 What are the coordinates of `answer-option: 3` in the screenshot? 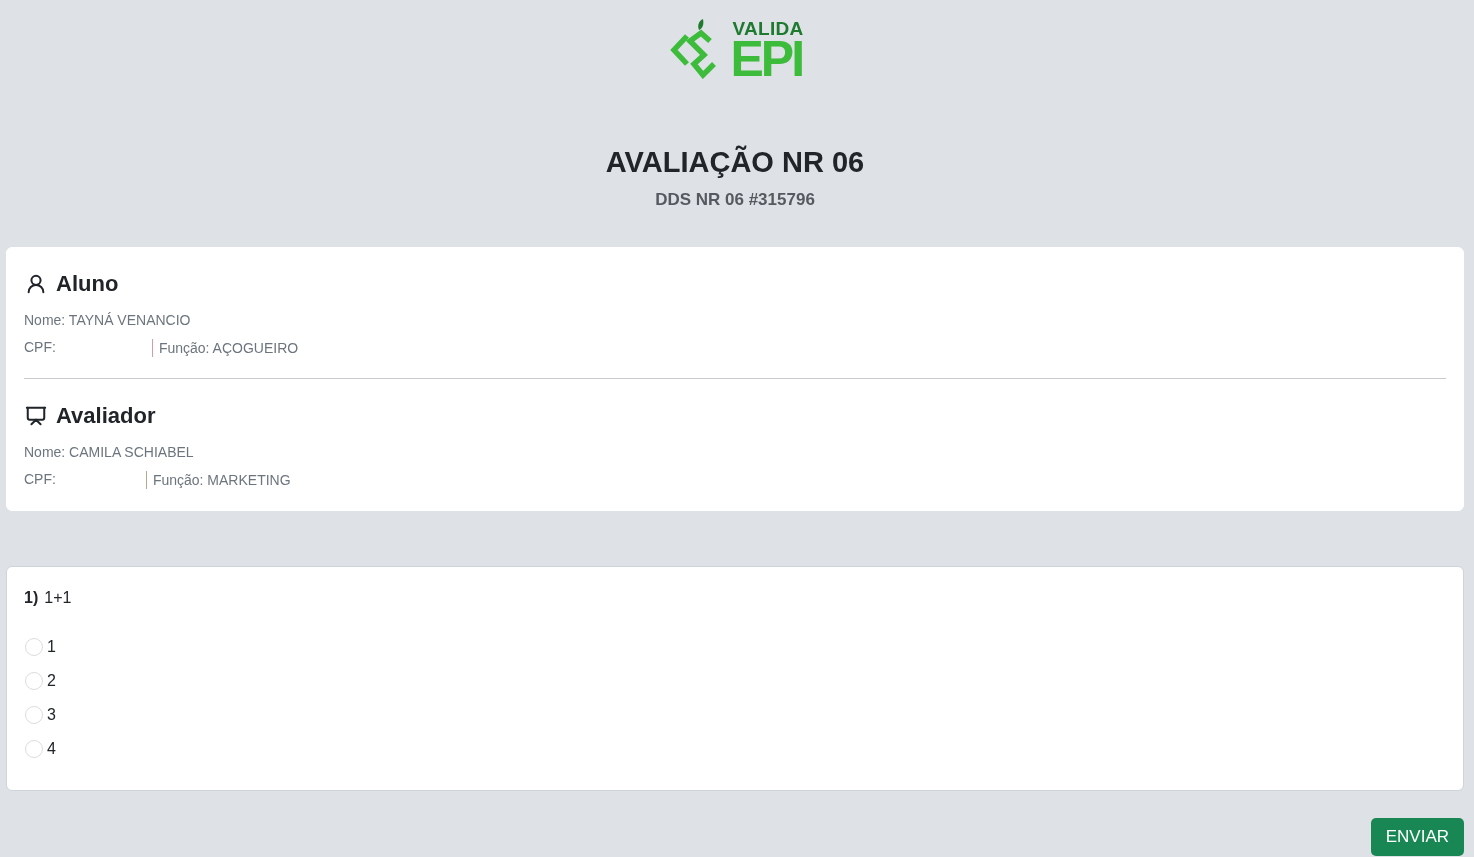 It's located at (40, 715).